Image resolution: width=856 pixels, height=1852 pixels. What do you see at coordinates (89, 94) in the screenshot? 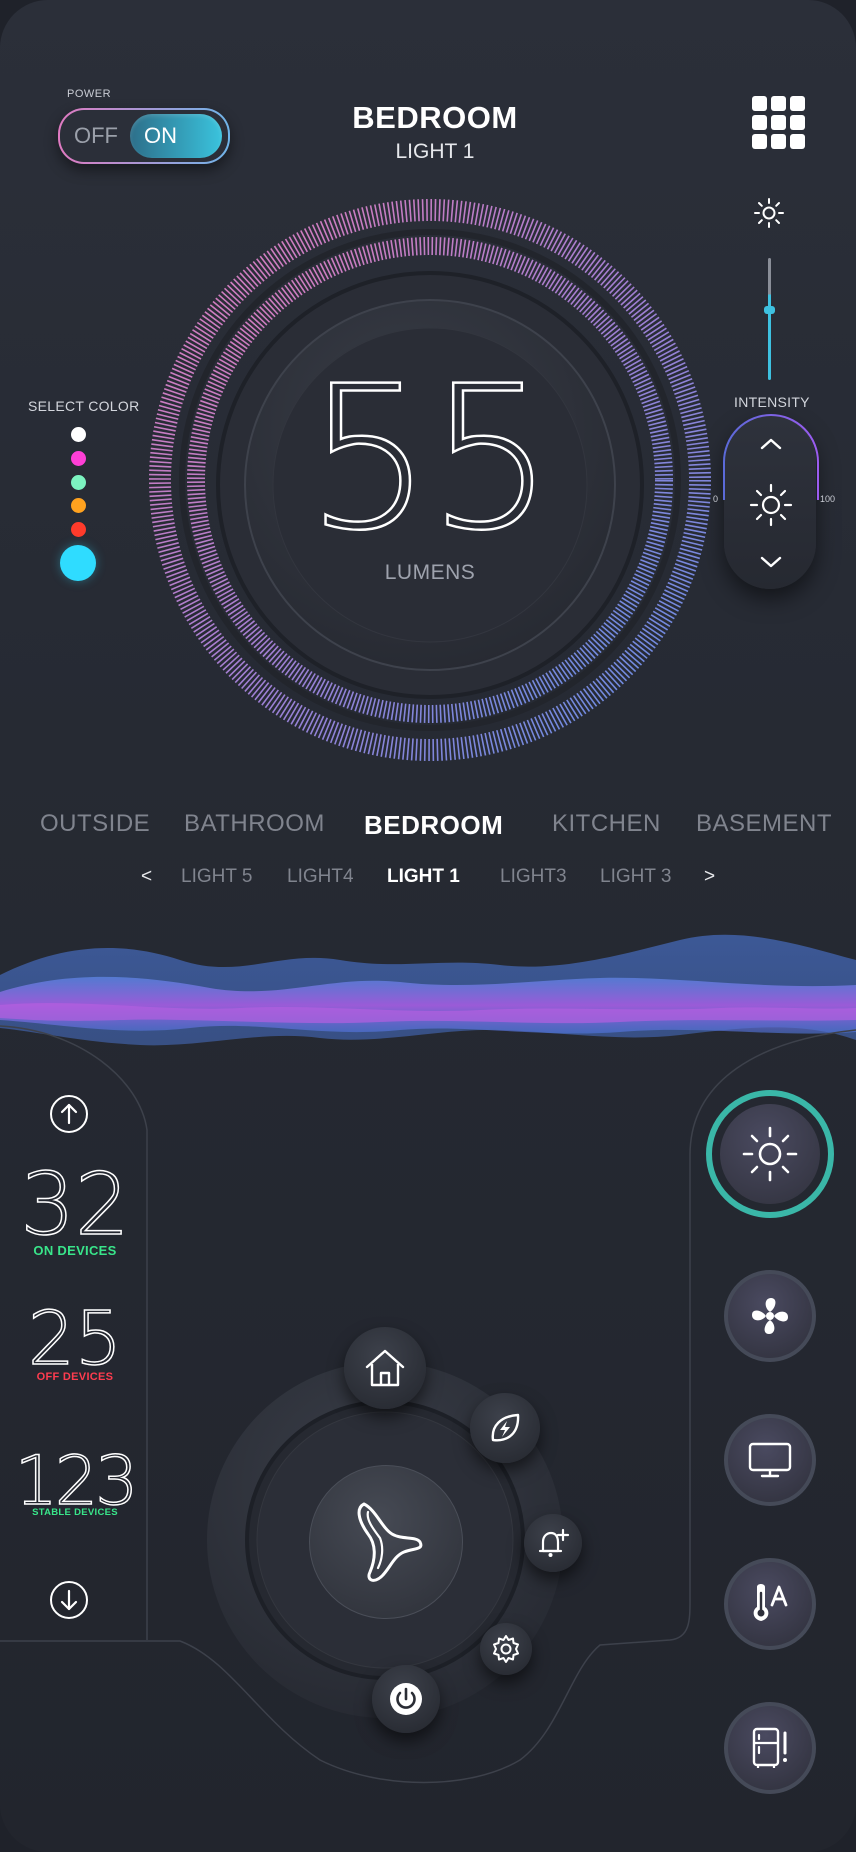
I see `power-label: POWER` at bounding box center [89, 94].